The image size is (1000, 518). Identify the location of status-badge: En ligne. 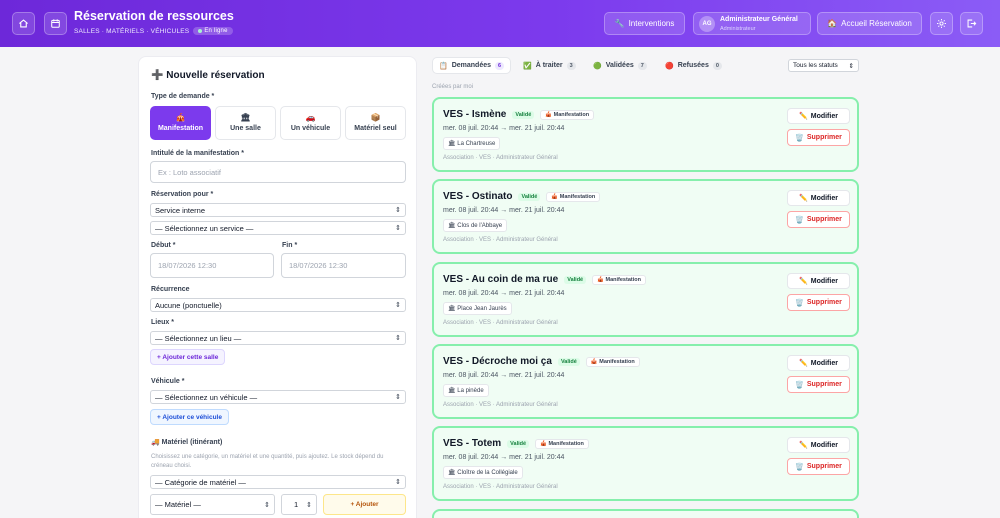
(213, 31).